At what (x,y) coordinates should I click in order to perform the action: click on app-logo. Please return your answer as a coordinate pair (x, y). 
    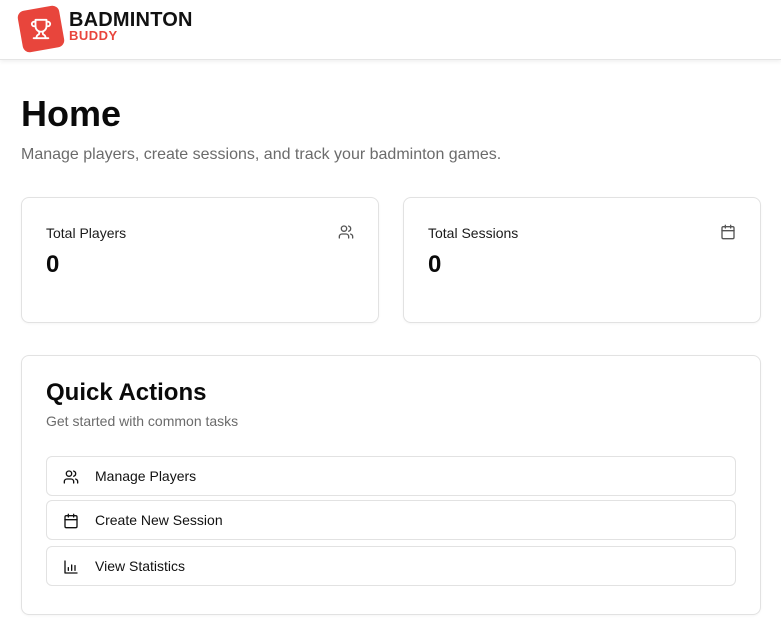
    Looking at the image, I should click on (41, 29).